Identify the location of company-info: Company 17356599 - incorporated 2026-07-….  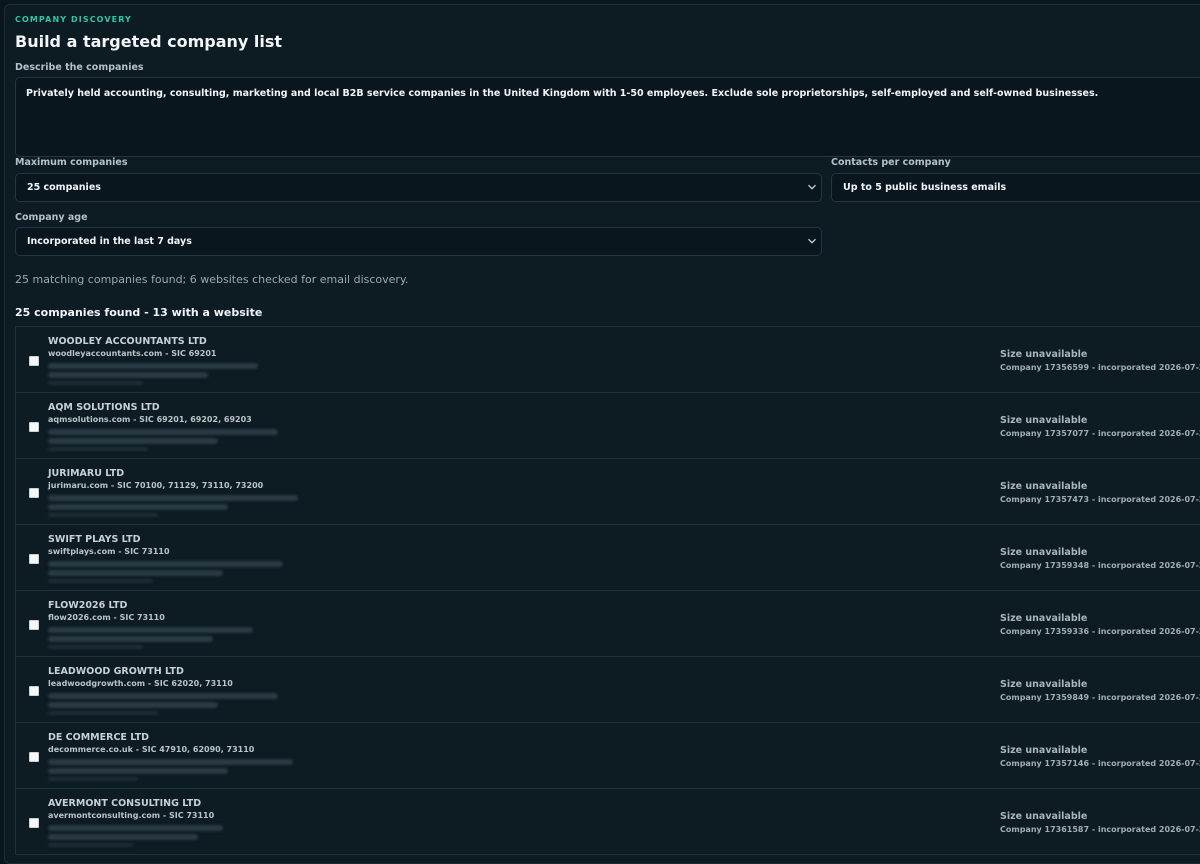
(1100, 367).